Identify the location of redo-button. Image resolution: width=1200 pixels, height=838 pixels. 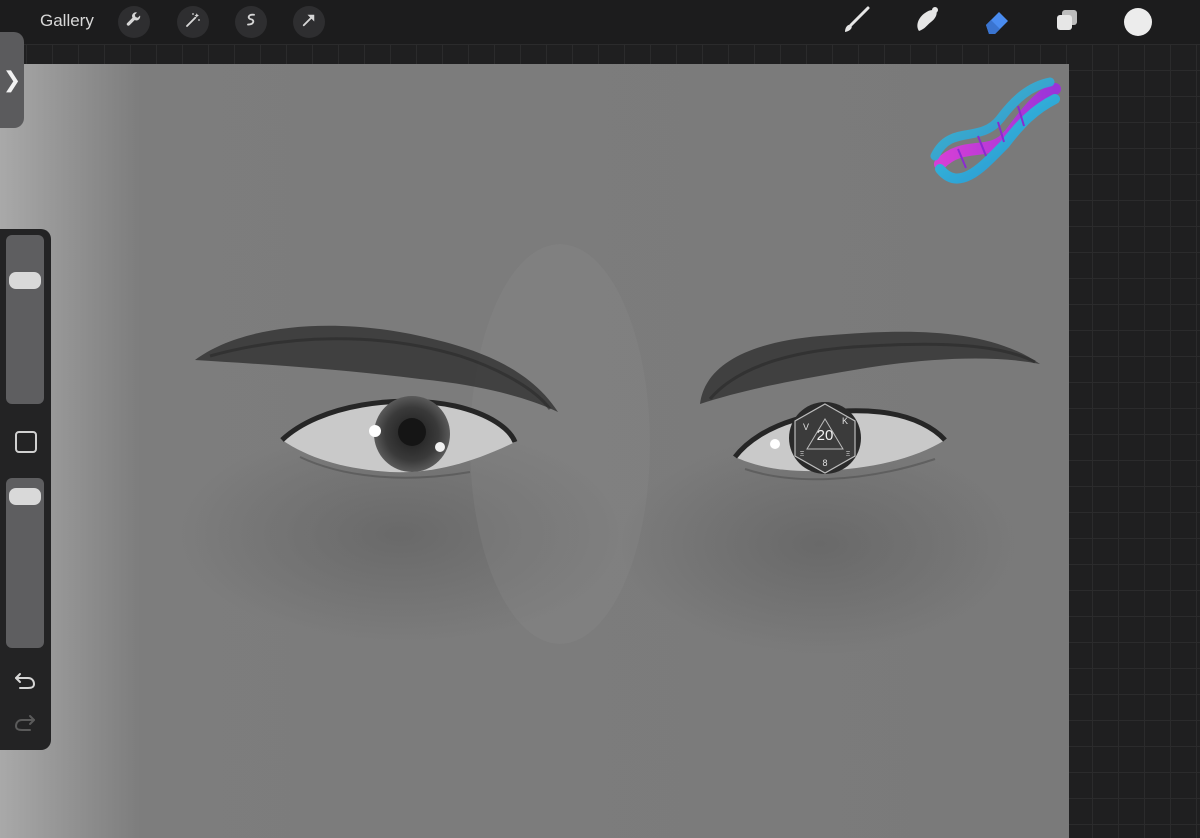
(25, 724).